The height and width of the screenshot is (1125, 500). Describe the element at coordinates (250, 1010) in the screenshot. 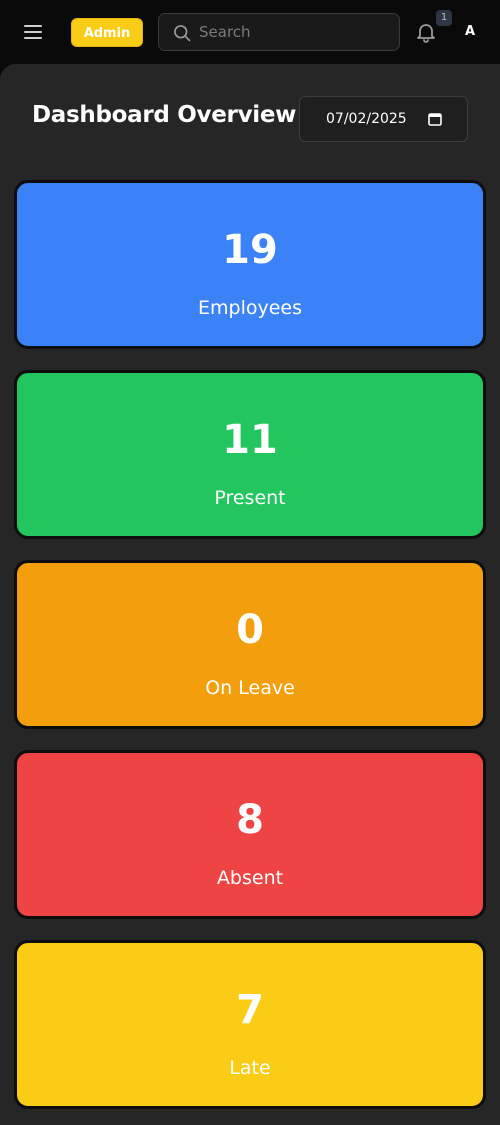

I see `stat-value: 7` at that location.